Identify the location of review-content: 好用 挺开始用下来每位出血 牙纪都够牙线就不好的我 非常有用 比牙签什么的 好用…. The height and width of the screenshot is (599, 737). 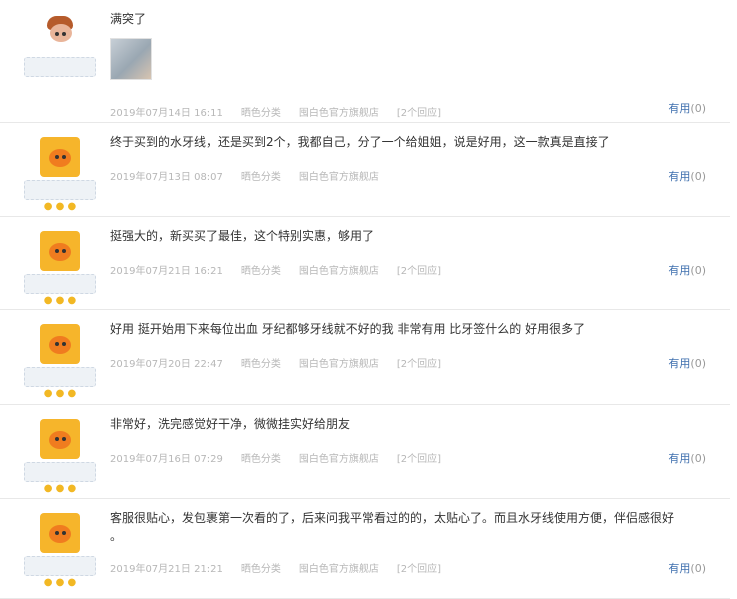
(395, 329).